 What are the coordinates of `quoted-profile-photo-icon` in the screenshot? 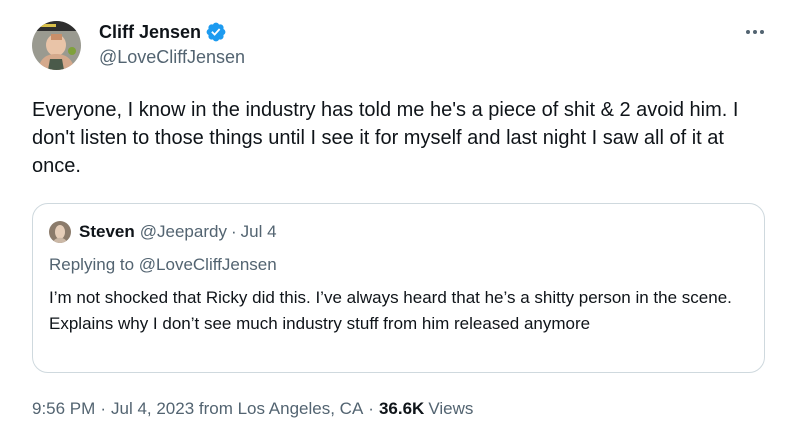 It's located at (60, 232).